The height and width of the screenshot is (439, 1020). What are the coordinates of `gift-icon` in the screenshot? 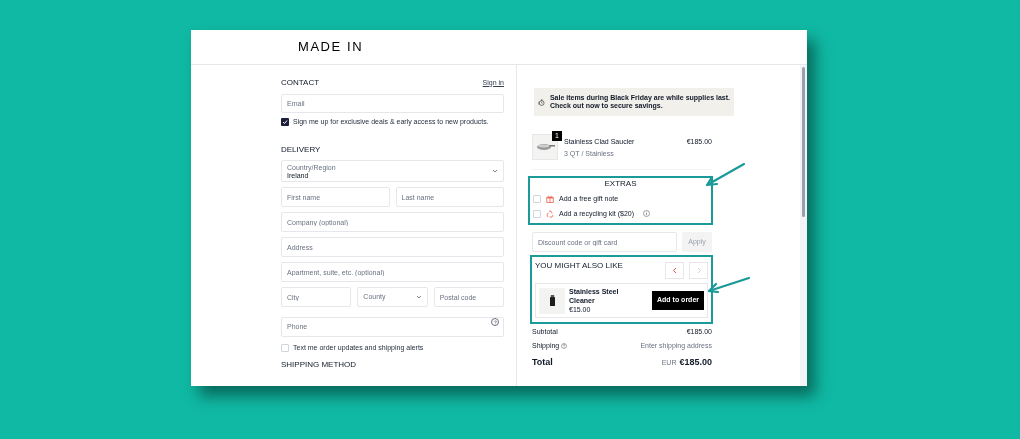 It's located at (550, 199).